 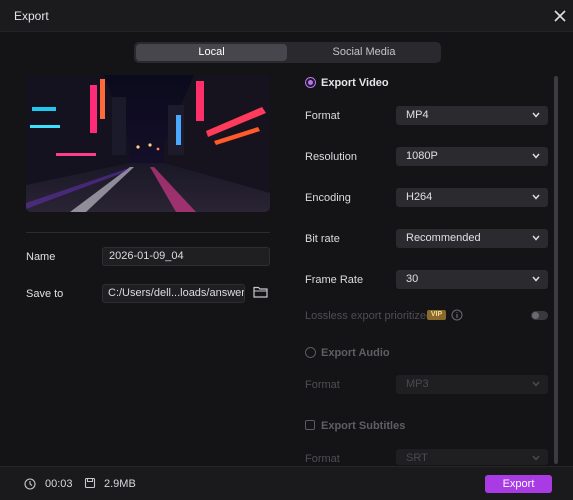 I want to click on file-size-text: 2.9MB, so click(x=120, y=484).